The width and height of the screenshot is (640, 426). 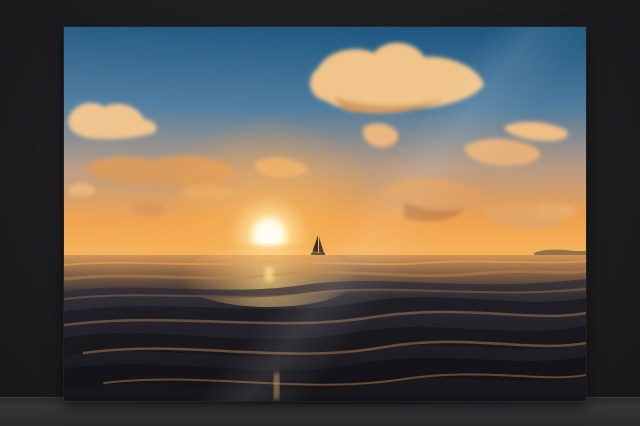 I want to click on reflection-streak, so click(x=269, y=274).